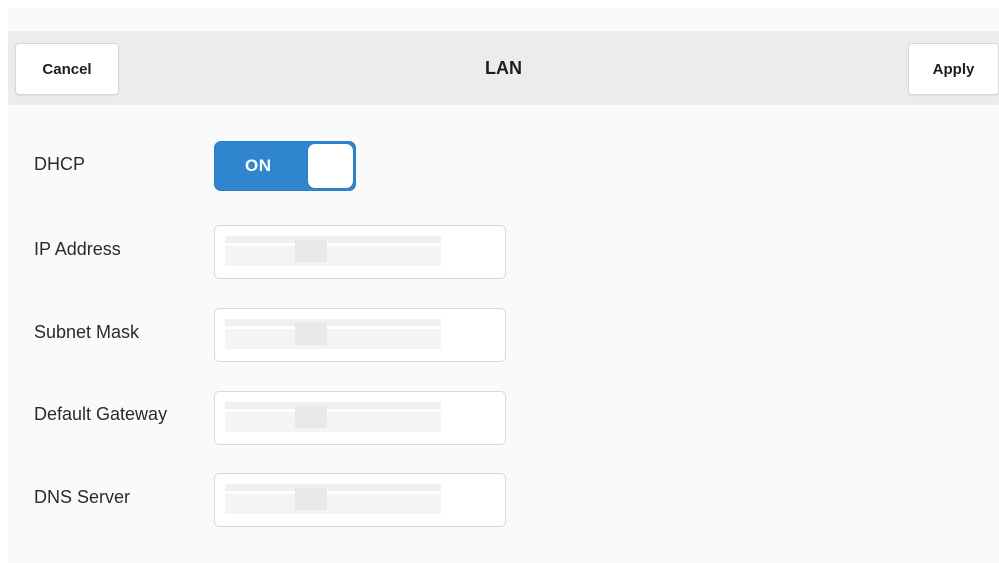 This screenshot has height=563, width=999. What do you see at coordinates (330, 166) in the screenshot?
I see `toggle-knob` at bounding box center [330, 166].